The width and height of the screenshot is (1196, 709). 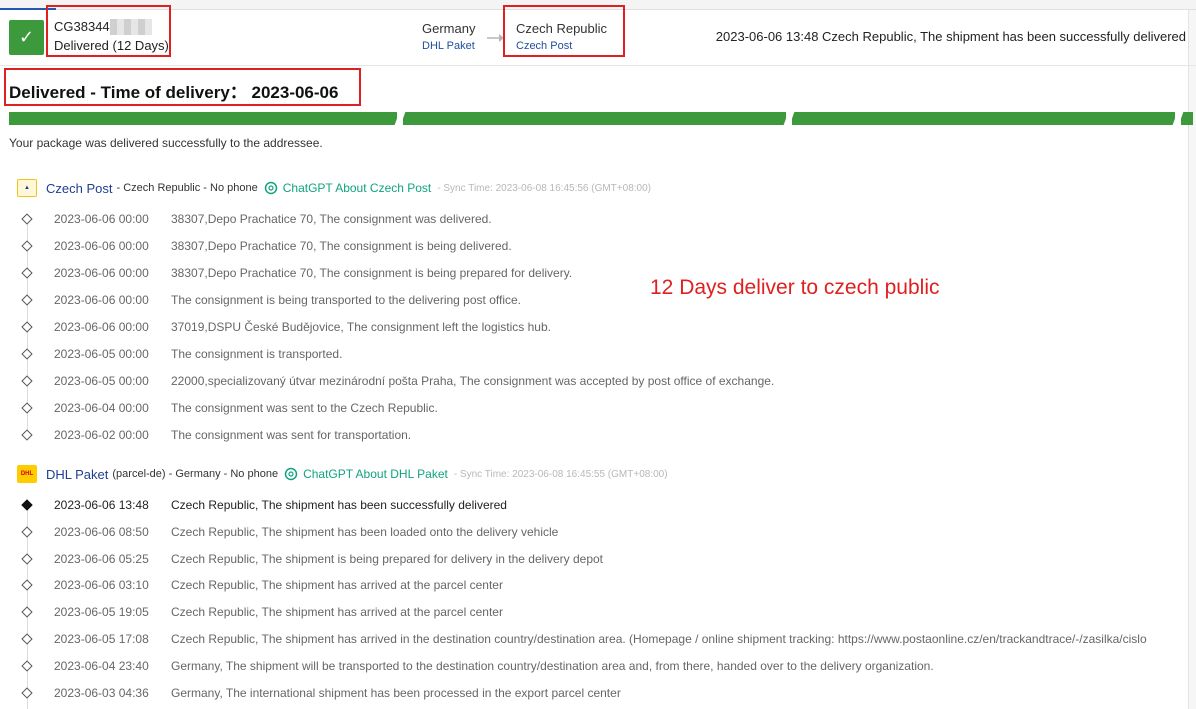 What do you see at coordinates (101, 692) in the screenshot?
I see `event-time: 2023-06-03 04:36` at bounding box center [101, 692].